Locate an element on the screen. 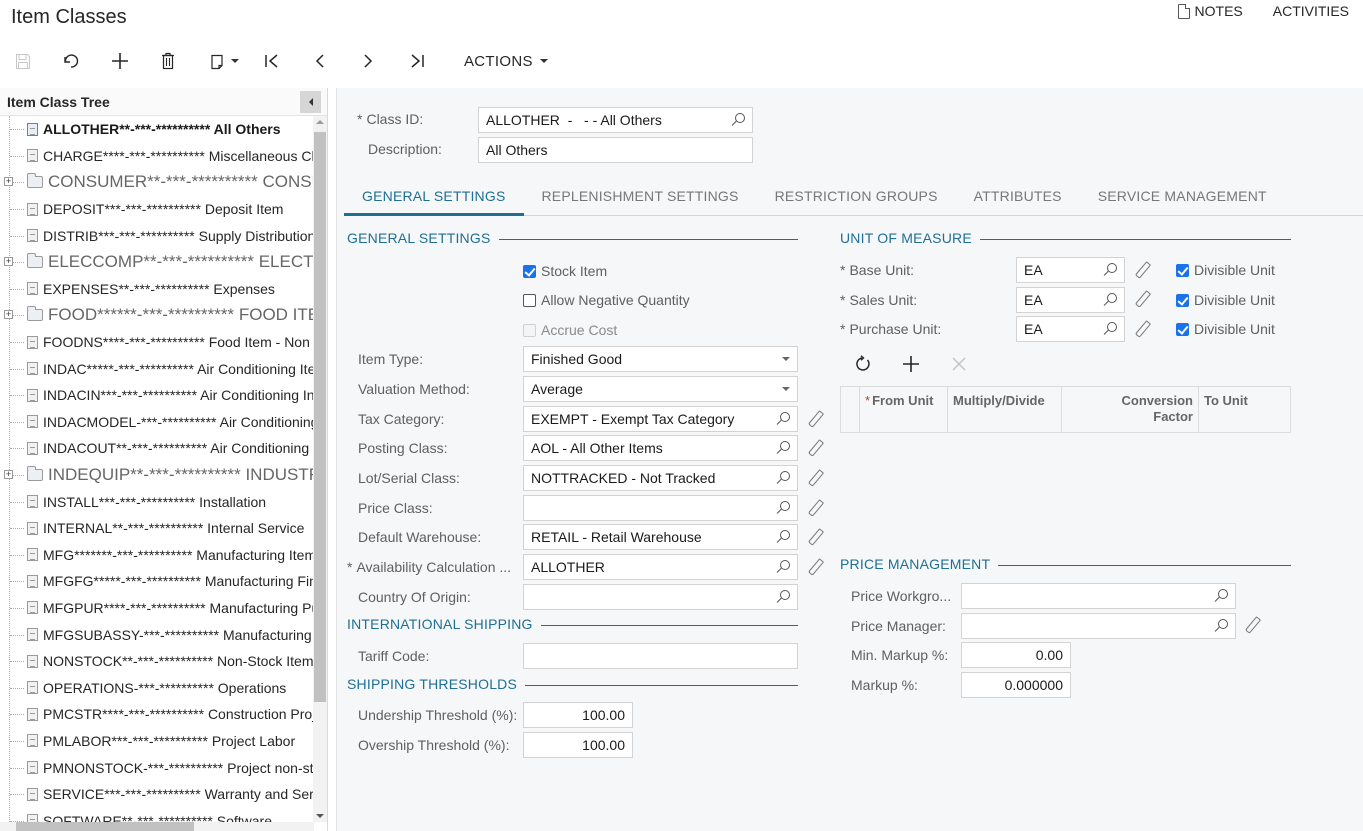 This screenshot has width=1363, height=831. tree-item: EXPENSES**-***-********** Expenses is located at coordinates (157, 289).